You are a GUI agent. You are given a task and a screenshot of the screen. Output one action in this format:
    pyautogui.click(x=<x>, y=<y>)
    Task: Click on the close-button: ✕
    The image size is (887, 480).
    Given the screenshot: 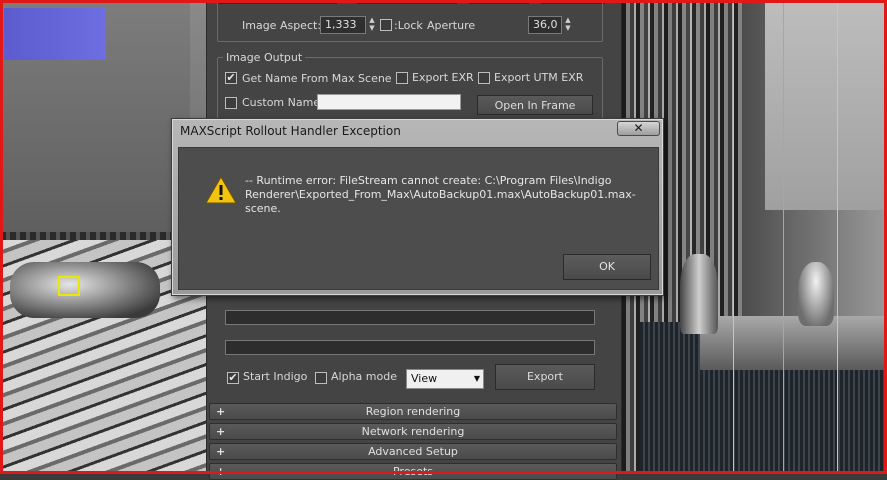 What is the action you would take?
    pyautogui.click(x=638, y=128)
    